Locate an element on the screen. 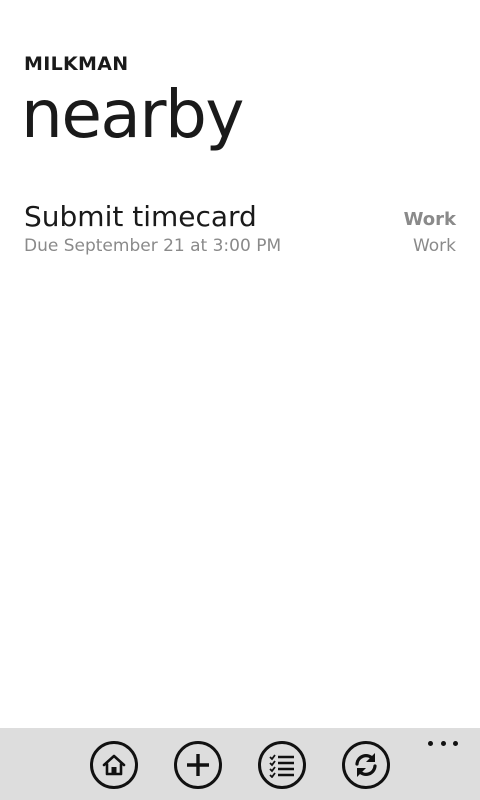  lists-button is located at coordinates (282, 765).